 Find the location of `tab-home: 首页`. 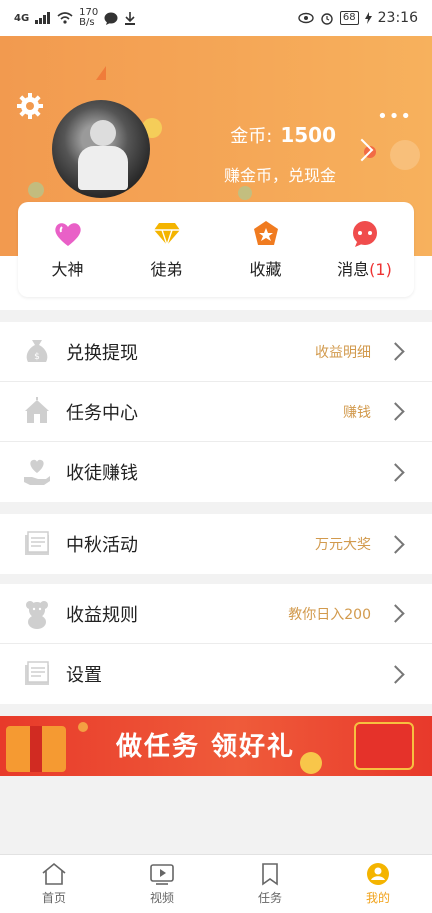

tab-home: 首页 is located at coordinates (54, 884).